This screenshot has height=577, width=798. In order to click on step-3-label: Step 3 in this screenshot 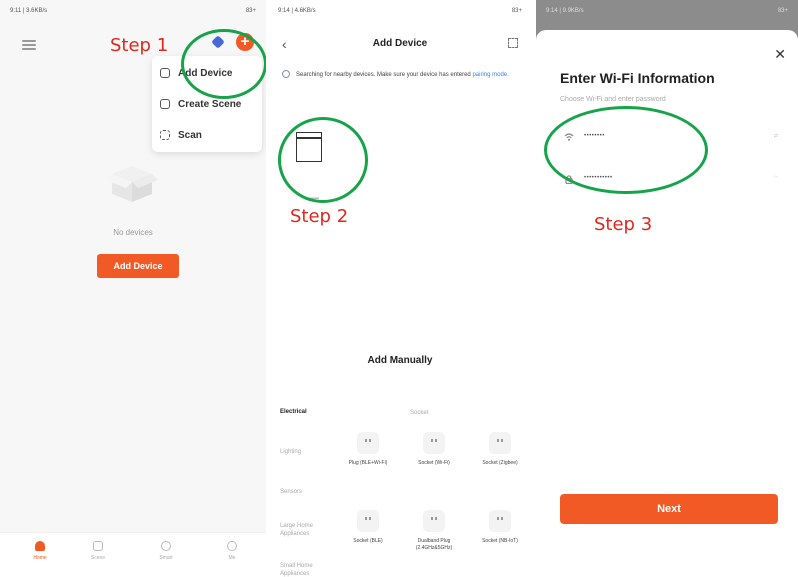, I will do `click(623, 224)`.